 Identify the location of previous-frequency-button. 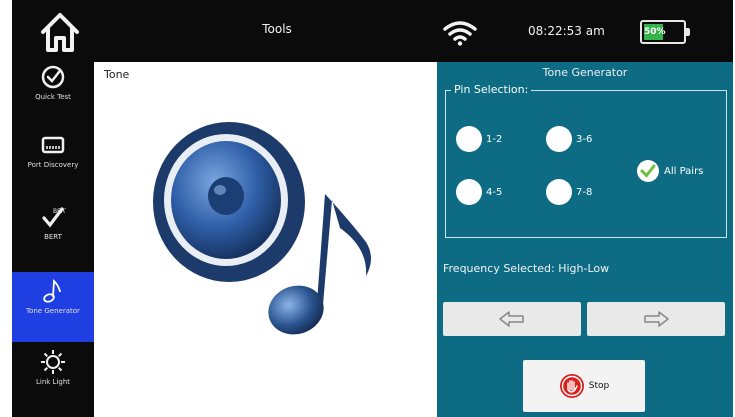
(512, 319).